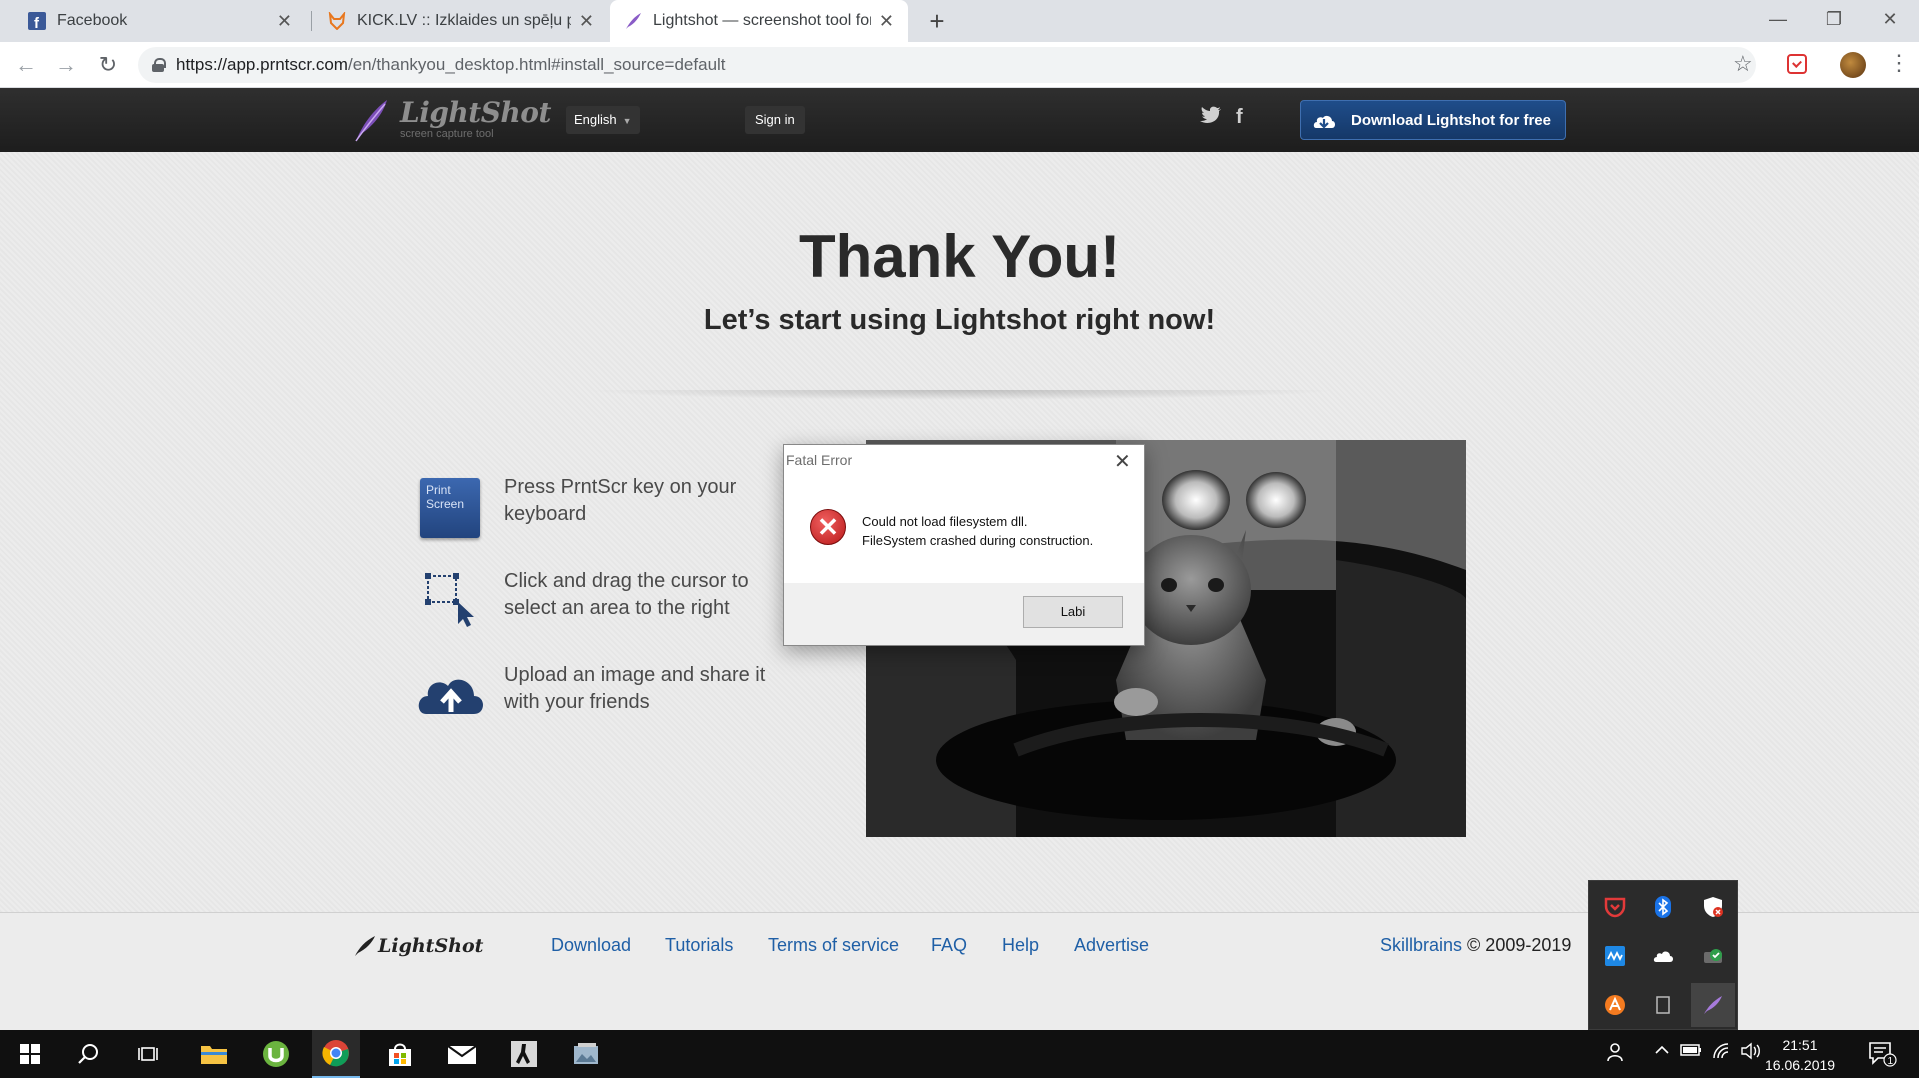  I want to click on forward-arrow-icon: →, so click(66, 65).